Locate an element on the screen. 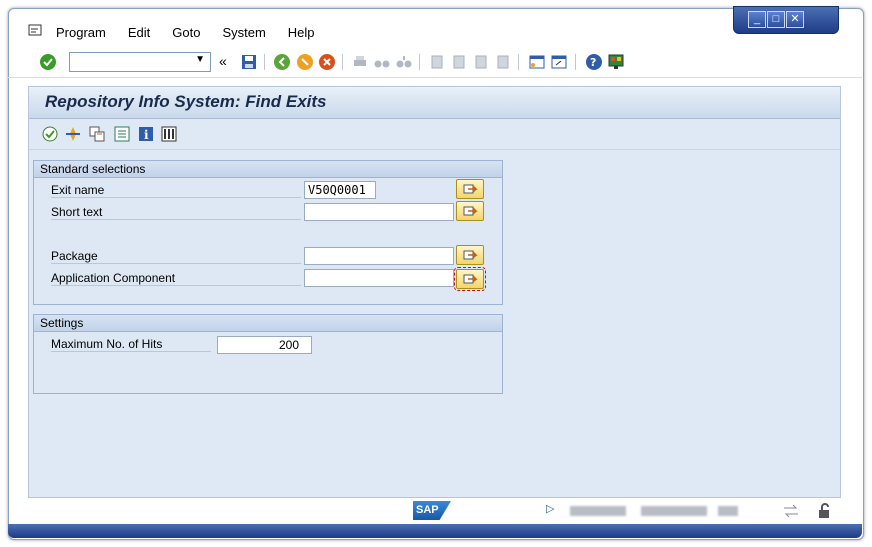 This screenshot has width=872, height=547. multiple-selection-icon is located at coordinates (97, 134).